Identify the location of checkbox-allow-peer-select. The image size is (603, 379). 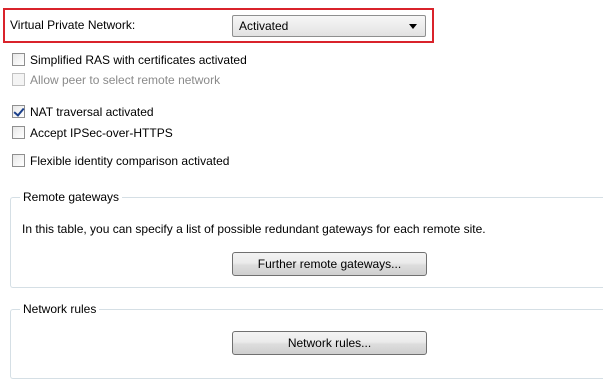
(18, 79).